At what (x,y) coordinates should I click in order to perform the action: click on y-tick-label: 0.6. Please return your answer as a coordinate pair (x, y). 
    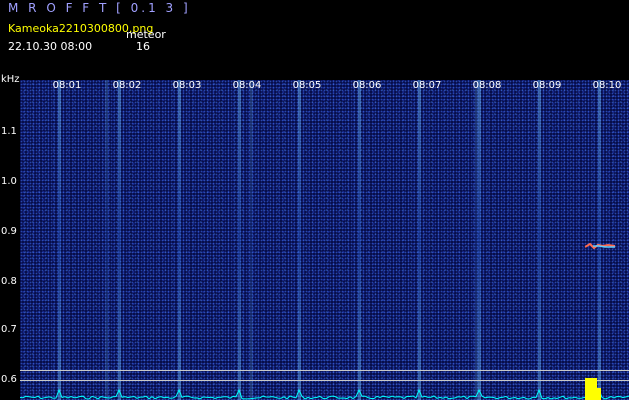
    Looking at the image, I should click on (9, 379).